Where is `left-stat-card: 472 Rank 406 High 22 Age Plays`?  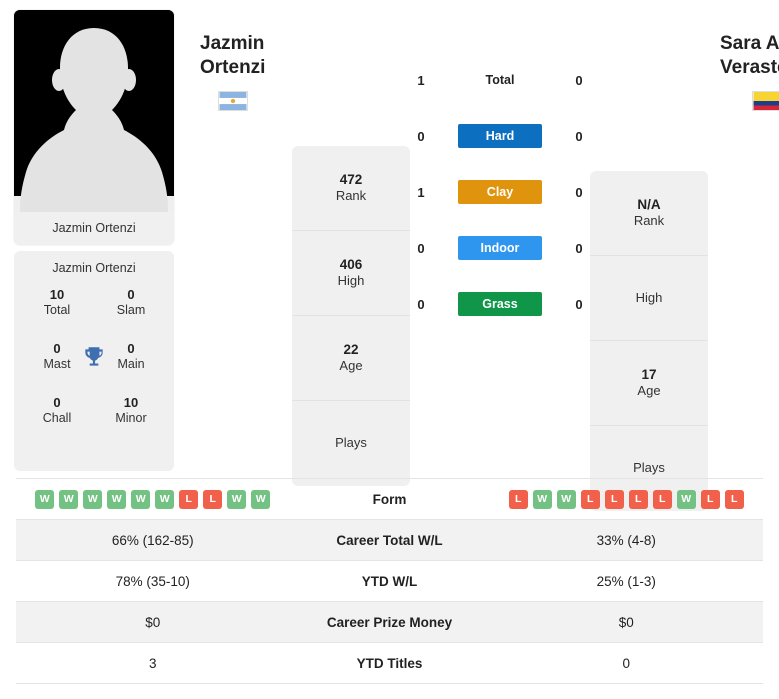 left-stat-card: 472 Rank 406 High 22 Age Plays is located at coordinates (351, 316).